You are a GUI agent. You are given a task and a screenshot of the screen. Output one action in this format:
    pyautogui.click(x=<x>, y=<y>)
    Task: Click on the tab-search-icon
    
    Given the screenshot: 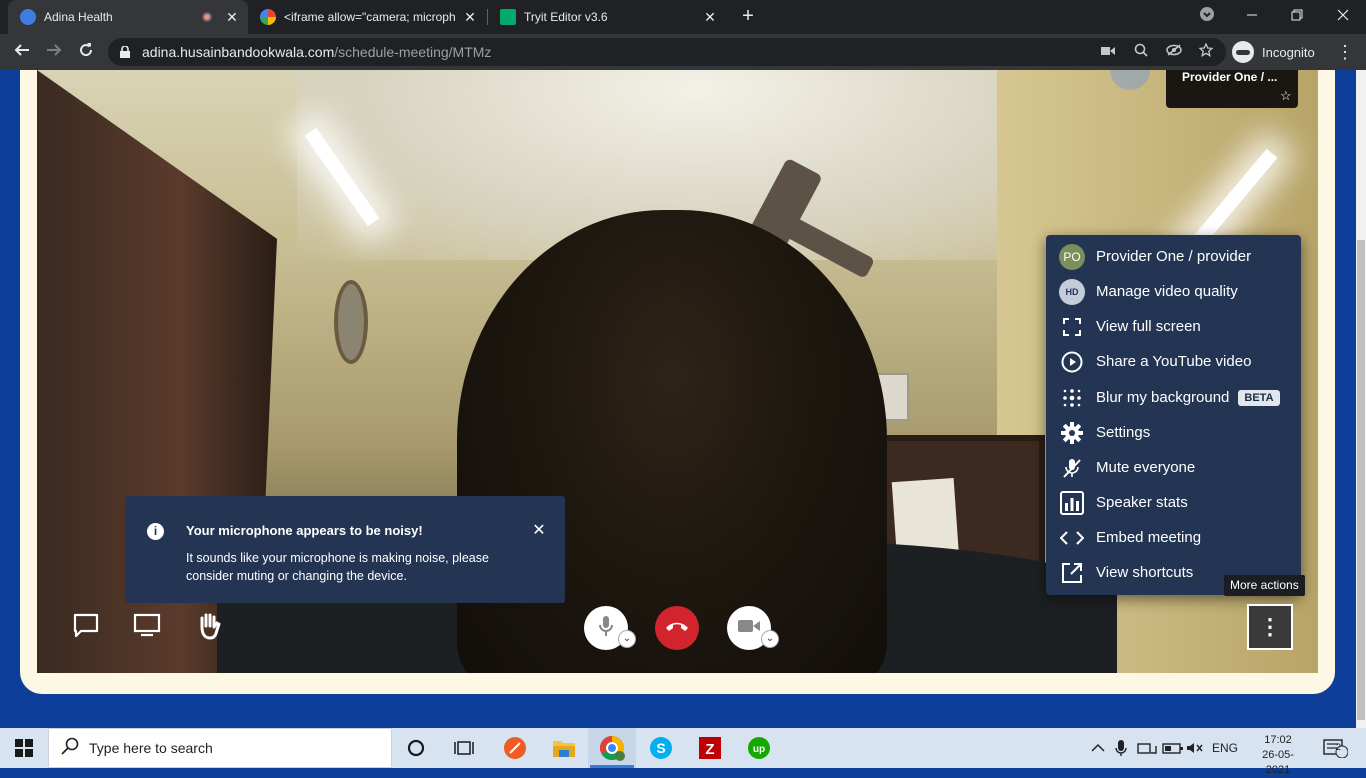 What is the action you would take?
    pyautogui.click(x=1207, y=17)
    